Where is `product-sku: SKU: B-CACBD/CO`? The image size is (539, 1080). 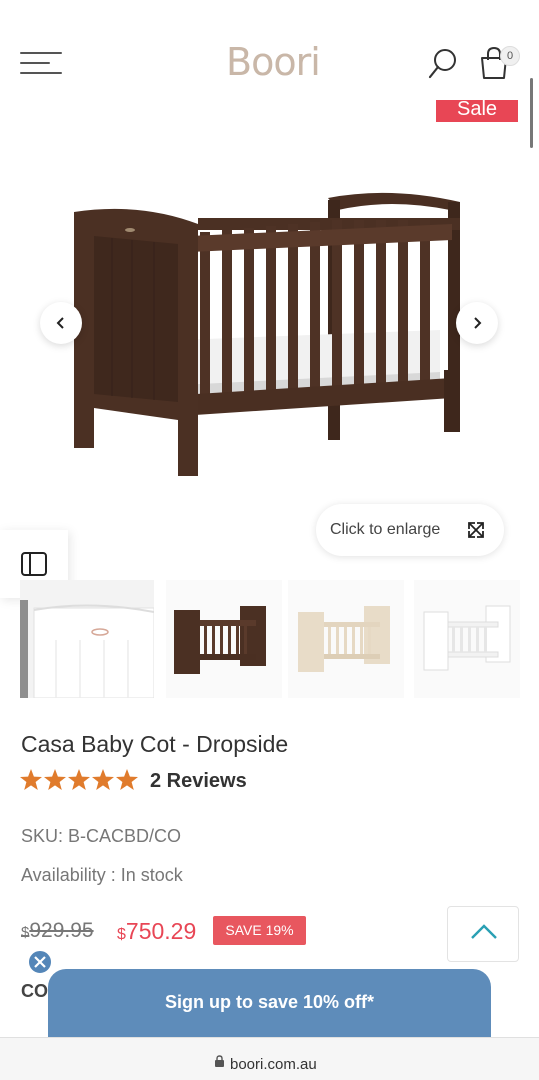 product-sku: SKU: B-CACBD/CO is located at coordinates (101, 836).